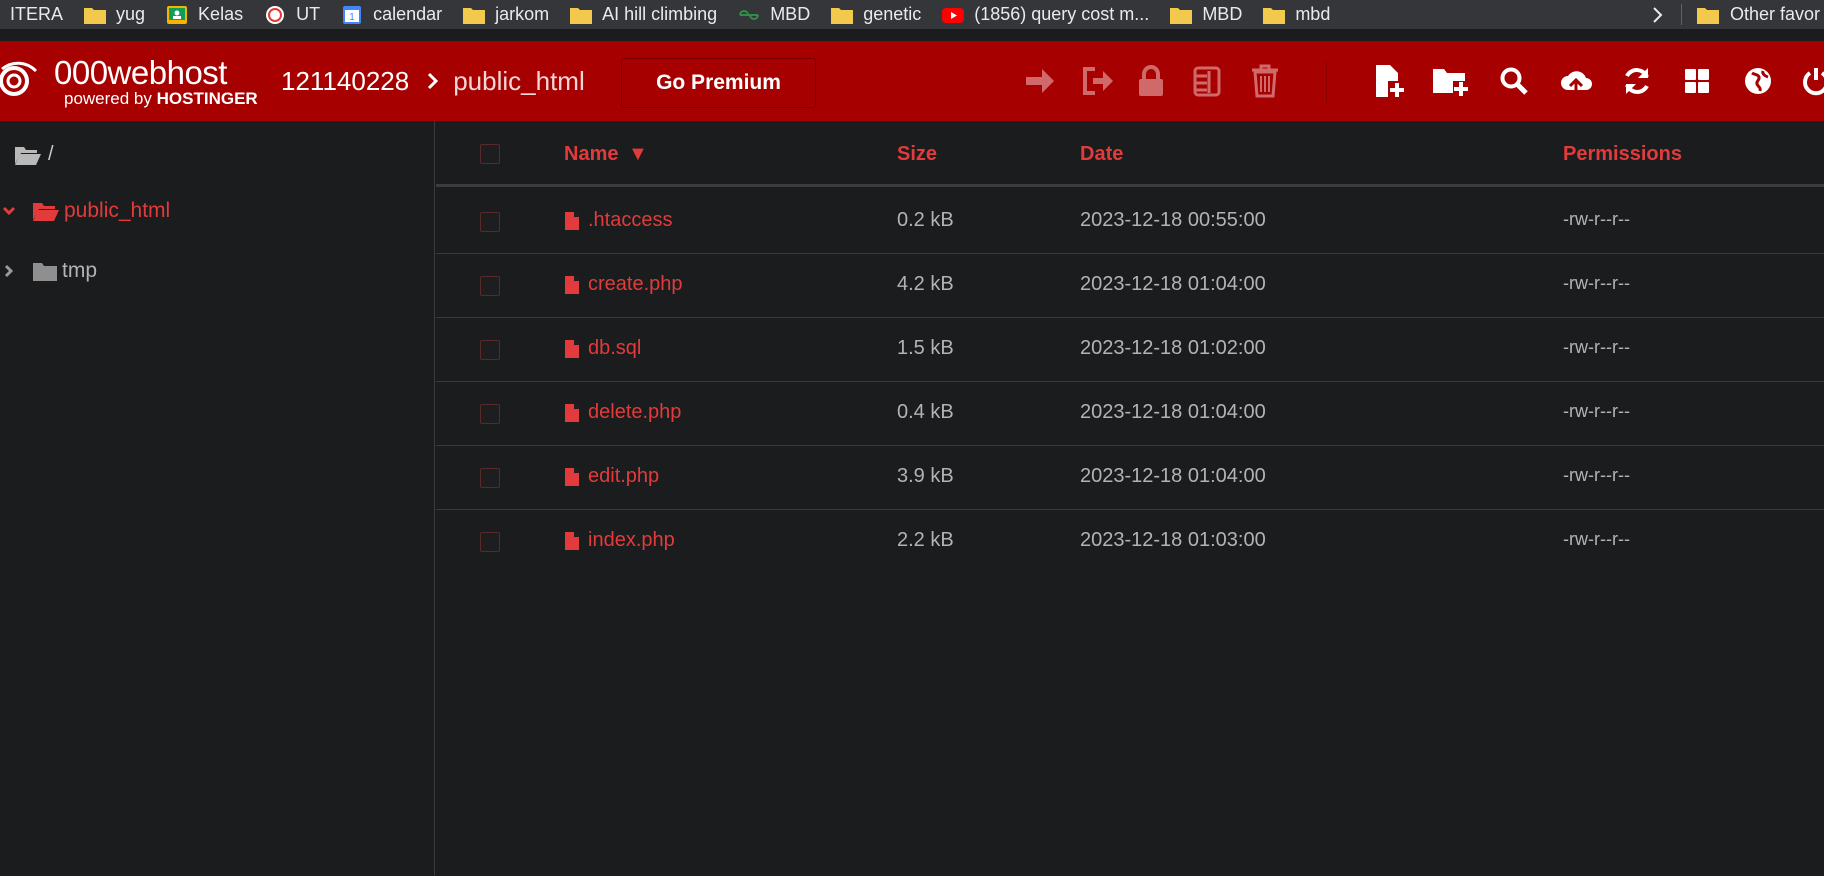  Describe the element at coordinates (718, 83) in the screenshot. I see `go-premium-button: Go Premium` at that location.